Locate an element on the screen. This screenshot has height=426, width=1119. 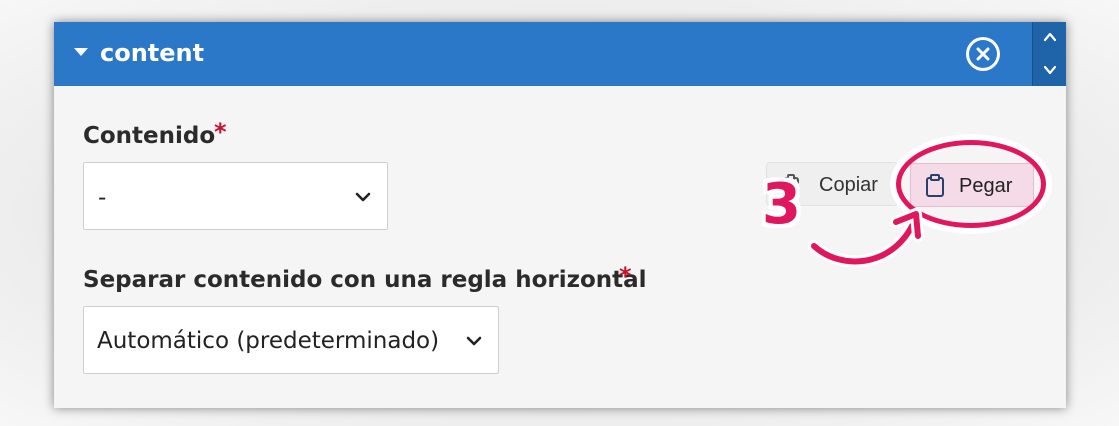
remove-button is located at coordinates (983, 54).